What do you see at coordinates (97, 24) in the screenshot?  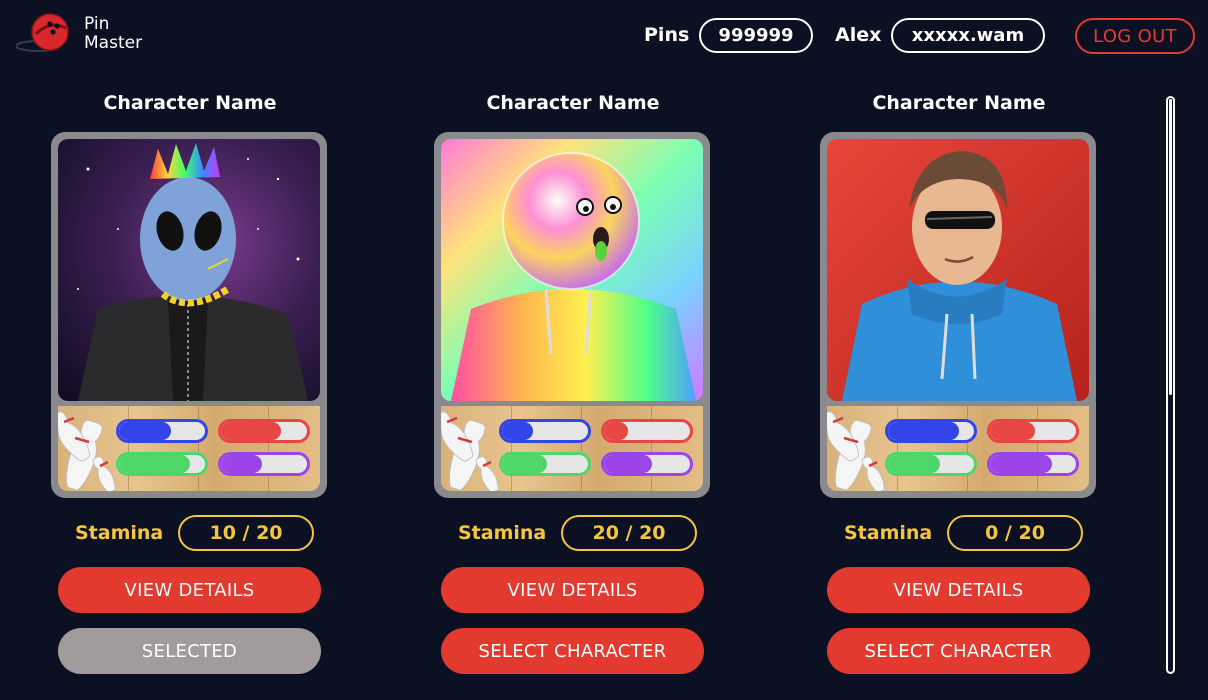 I see `logo-line-1: Pin` at bounding box center [97, 24].